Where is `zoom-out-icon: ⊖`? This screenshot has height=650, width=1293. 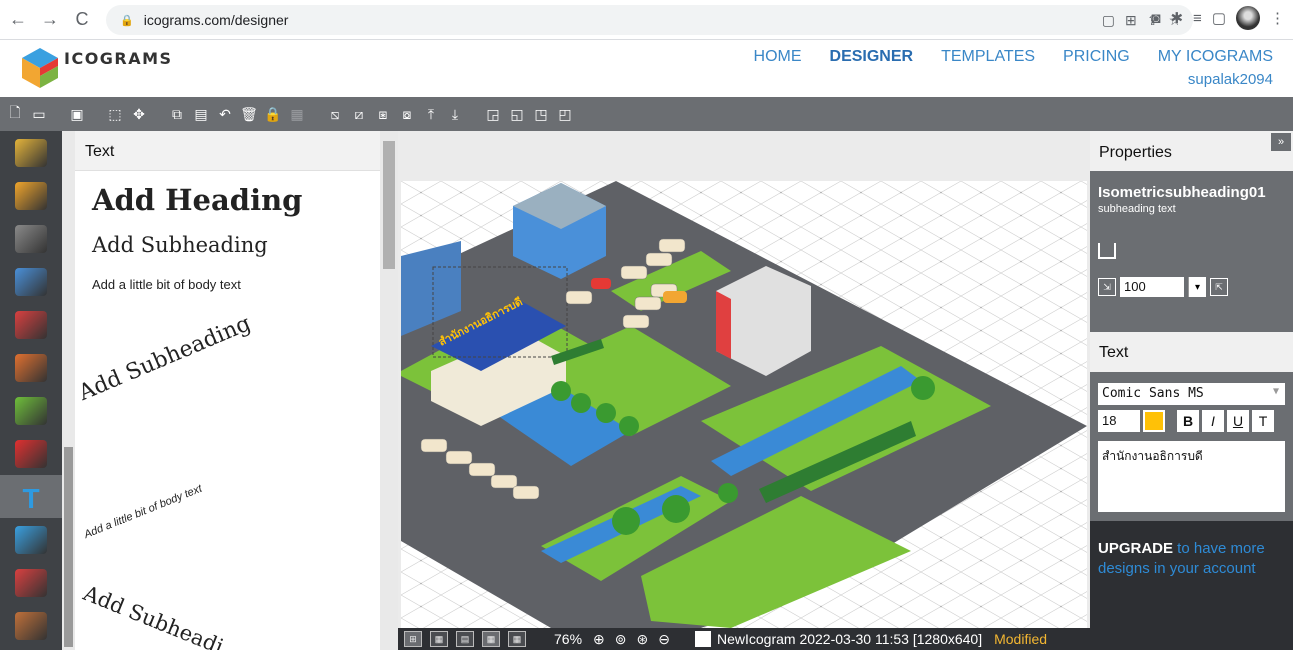 zoom-out-icon: ⊖ is located at coordinates (664, 639).